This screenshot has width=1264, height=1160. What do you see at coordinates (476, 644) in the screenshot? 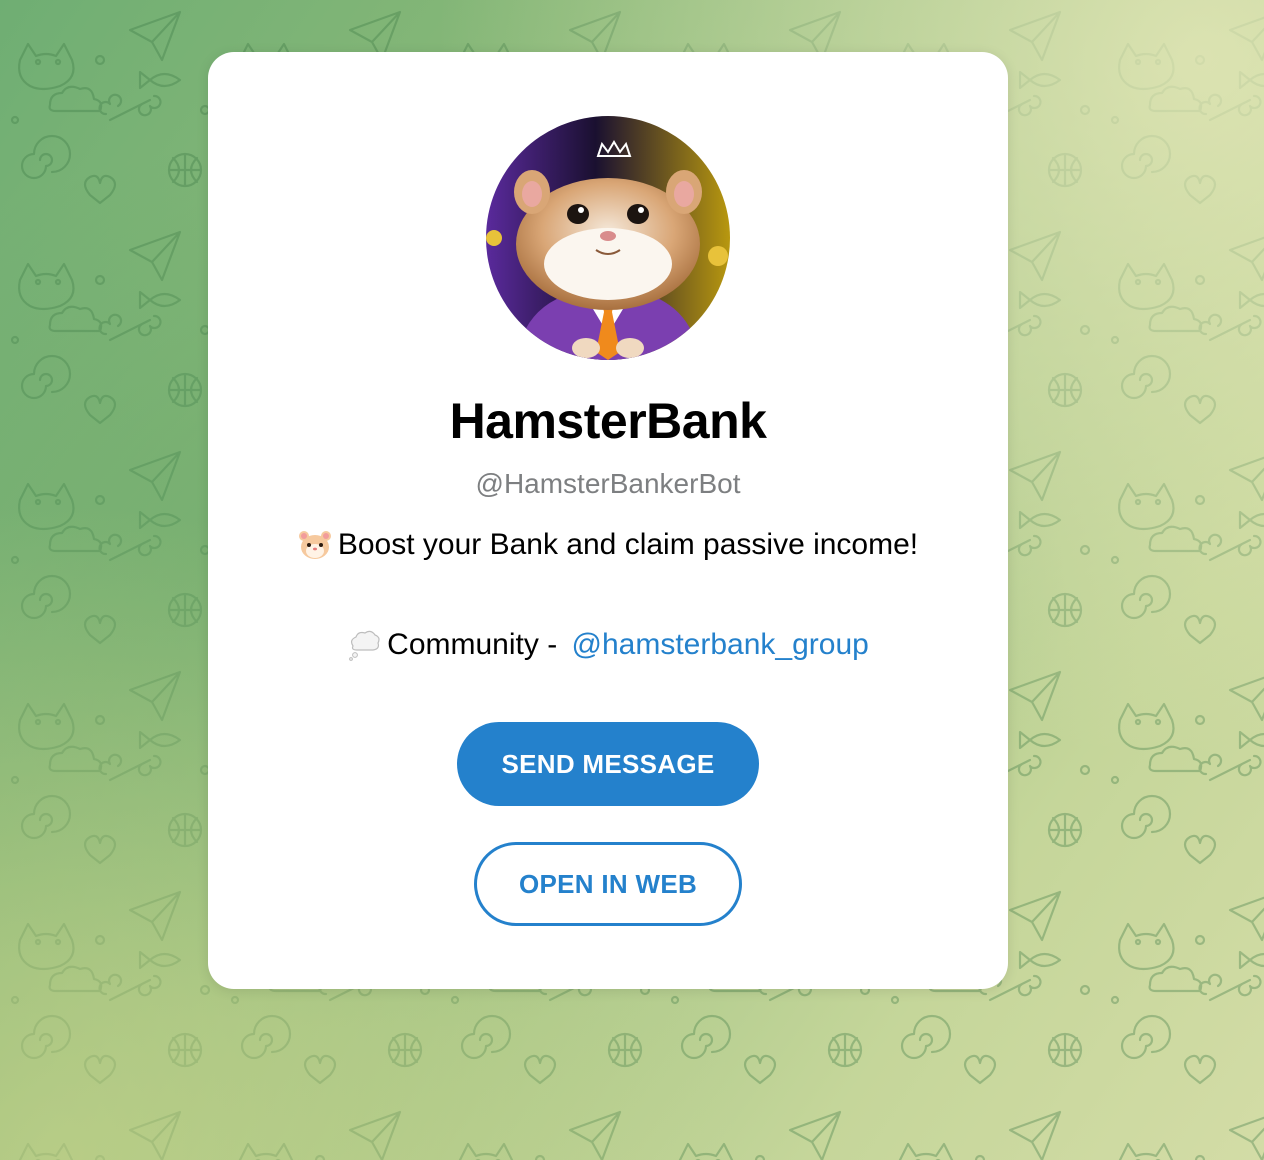
I see `community-label: Community -` at bounding box center [476, 644].